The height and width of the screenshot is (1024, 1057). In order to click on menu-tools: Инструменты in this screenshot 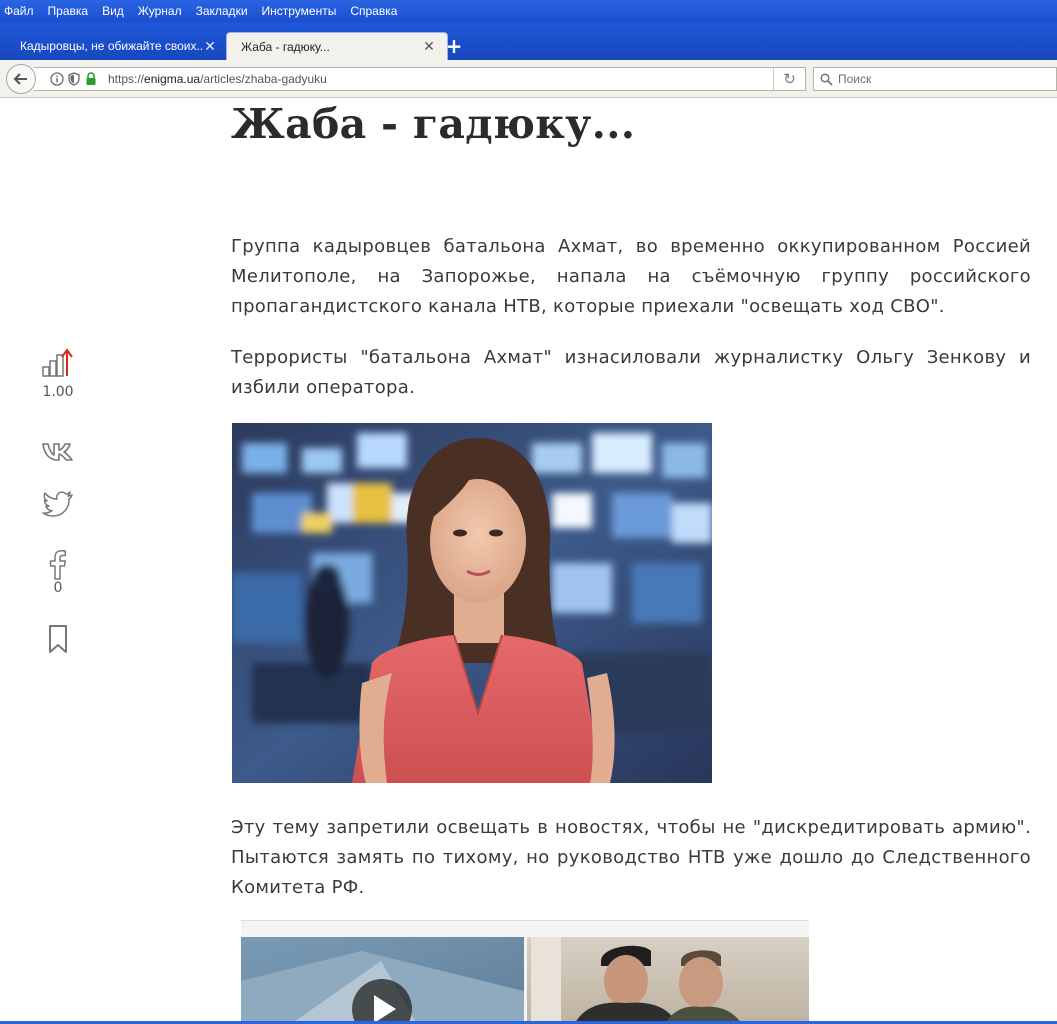, I will do `click(299, 11)`.